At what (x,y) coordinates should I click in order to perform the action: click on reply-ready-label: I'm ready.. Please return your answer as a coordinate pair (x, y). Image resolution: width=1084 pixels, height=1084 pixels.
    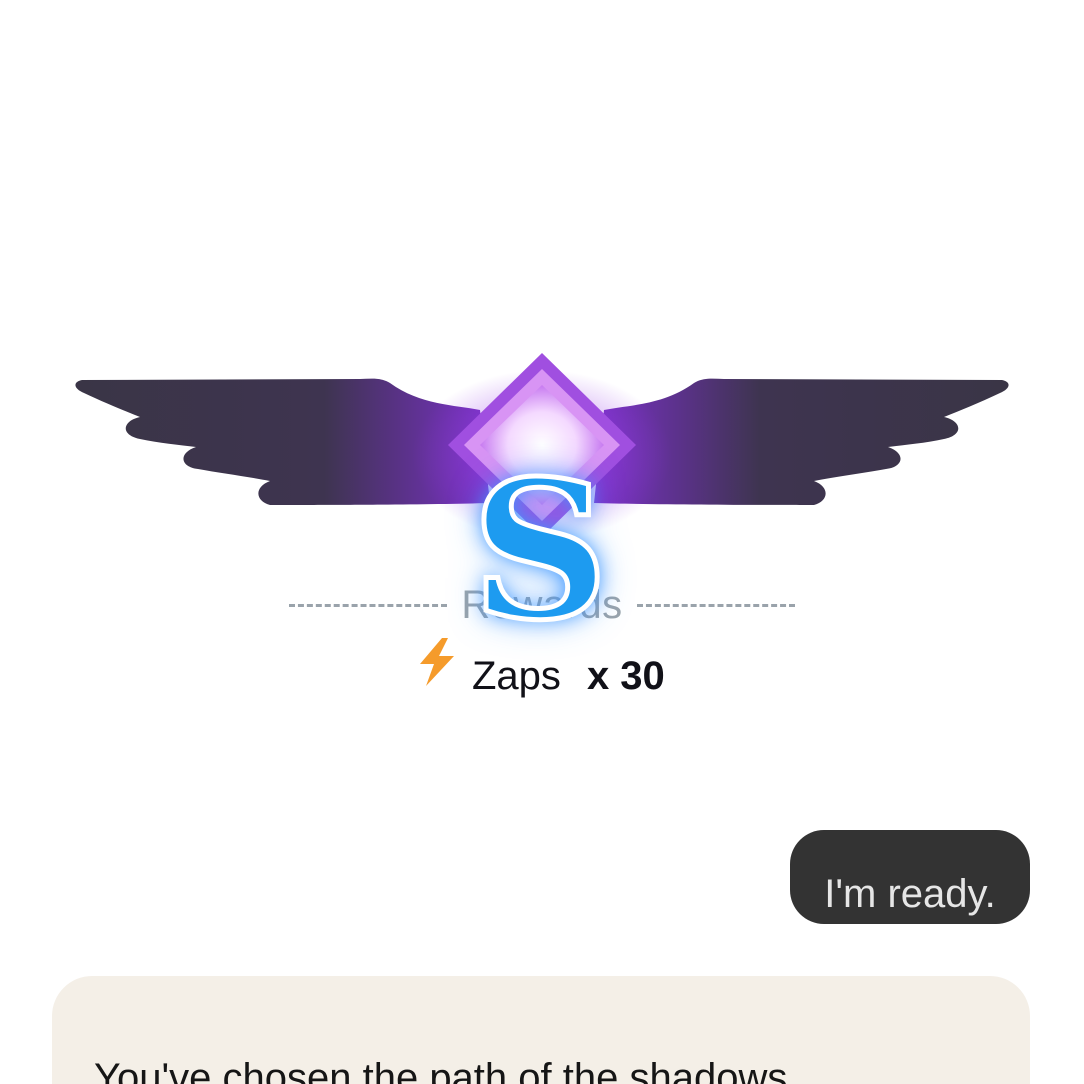
    Looking at the image, I should click on (910, 894).